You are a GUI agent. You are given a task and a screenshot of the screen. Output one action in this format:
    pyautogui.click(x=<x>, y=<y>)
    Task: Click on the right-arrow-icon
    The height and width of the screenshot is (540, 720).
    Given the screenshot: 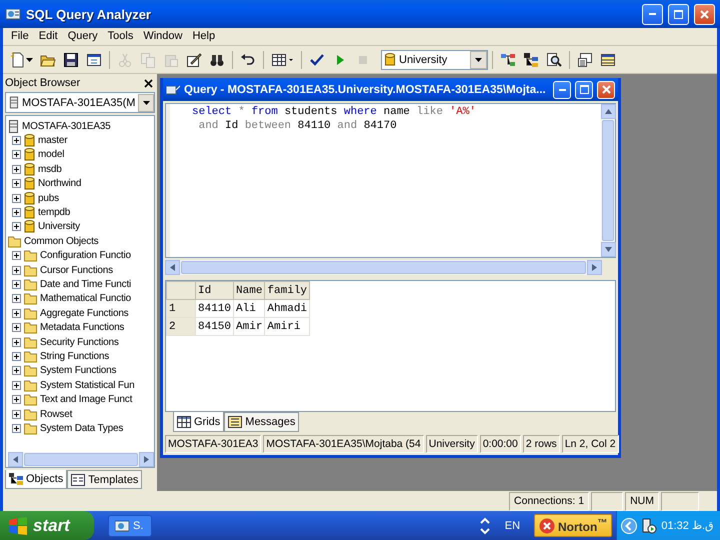 What is the action you would take?
    pyautogui.click(x=594, y=267)
    